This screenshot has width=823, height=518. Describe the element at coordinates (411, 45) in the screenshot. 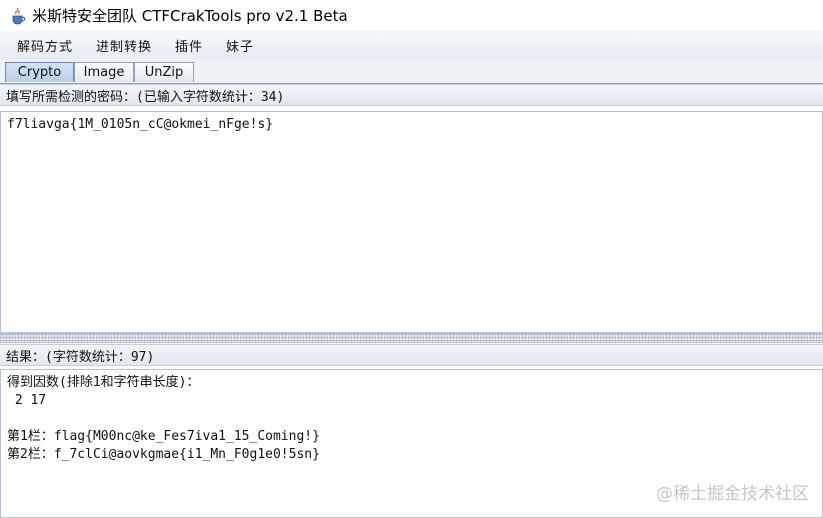

I see `menu-bar: 解码方式 进制转换 插件 妹子` at that location.